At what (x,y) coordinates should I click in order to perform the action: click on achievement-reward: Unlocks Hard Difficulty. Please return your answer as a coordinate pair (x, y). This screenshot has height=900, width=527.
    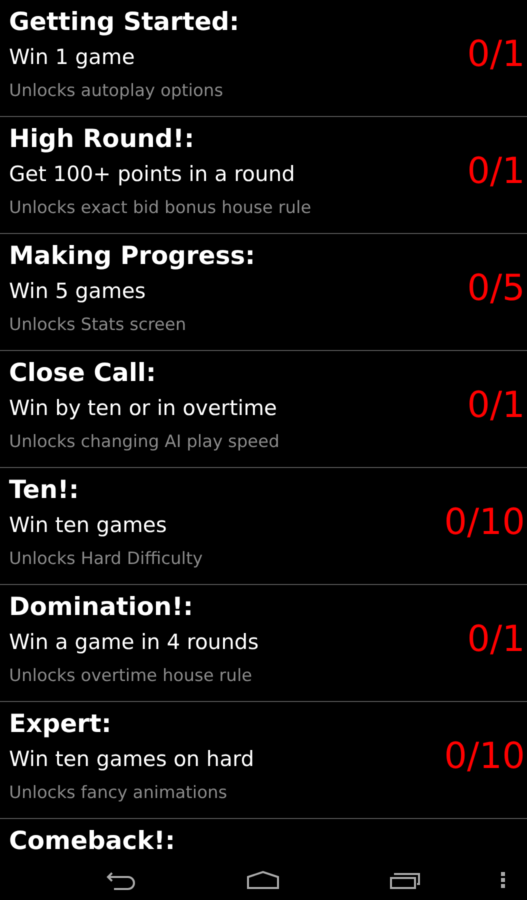
    Looking at the image, I should click on (106, 559).